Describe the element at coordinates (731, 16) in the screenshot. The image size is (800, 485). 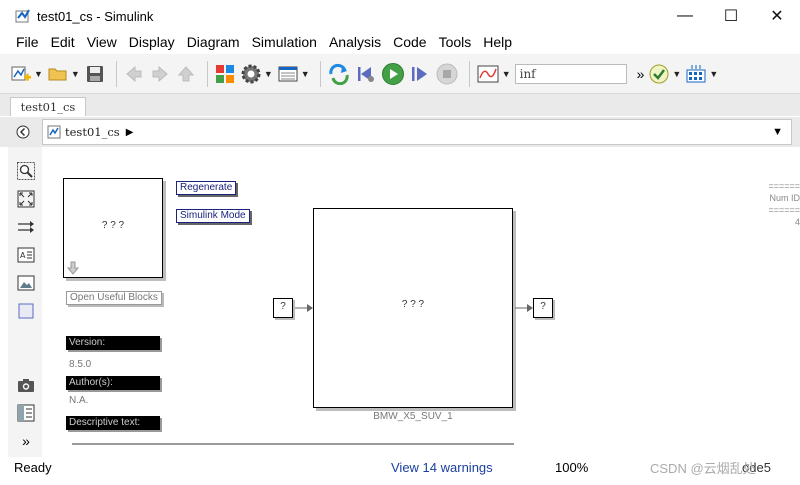
I see `maximize-button: ☐` at that location.